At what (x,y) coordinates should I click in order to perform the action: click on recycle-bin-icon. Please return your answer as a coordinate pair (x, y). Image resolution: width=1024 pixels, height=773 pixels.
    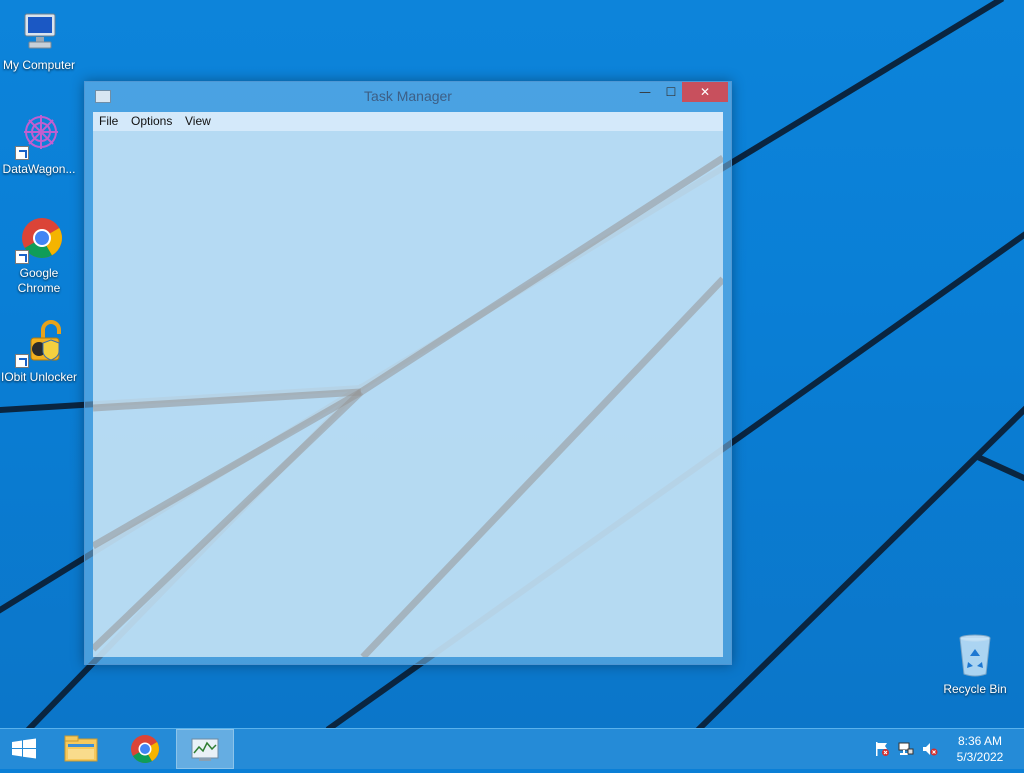
    Looking at the image, I should click on (975, 656).